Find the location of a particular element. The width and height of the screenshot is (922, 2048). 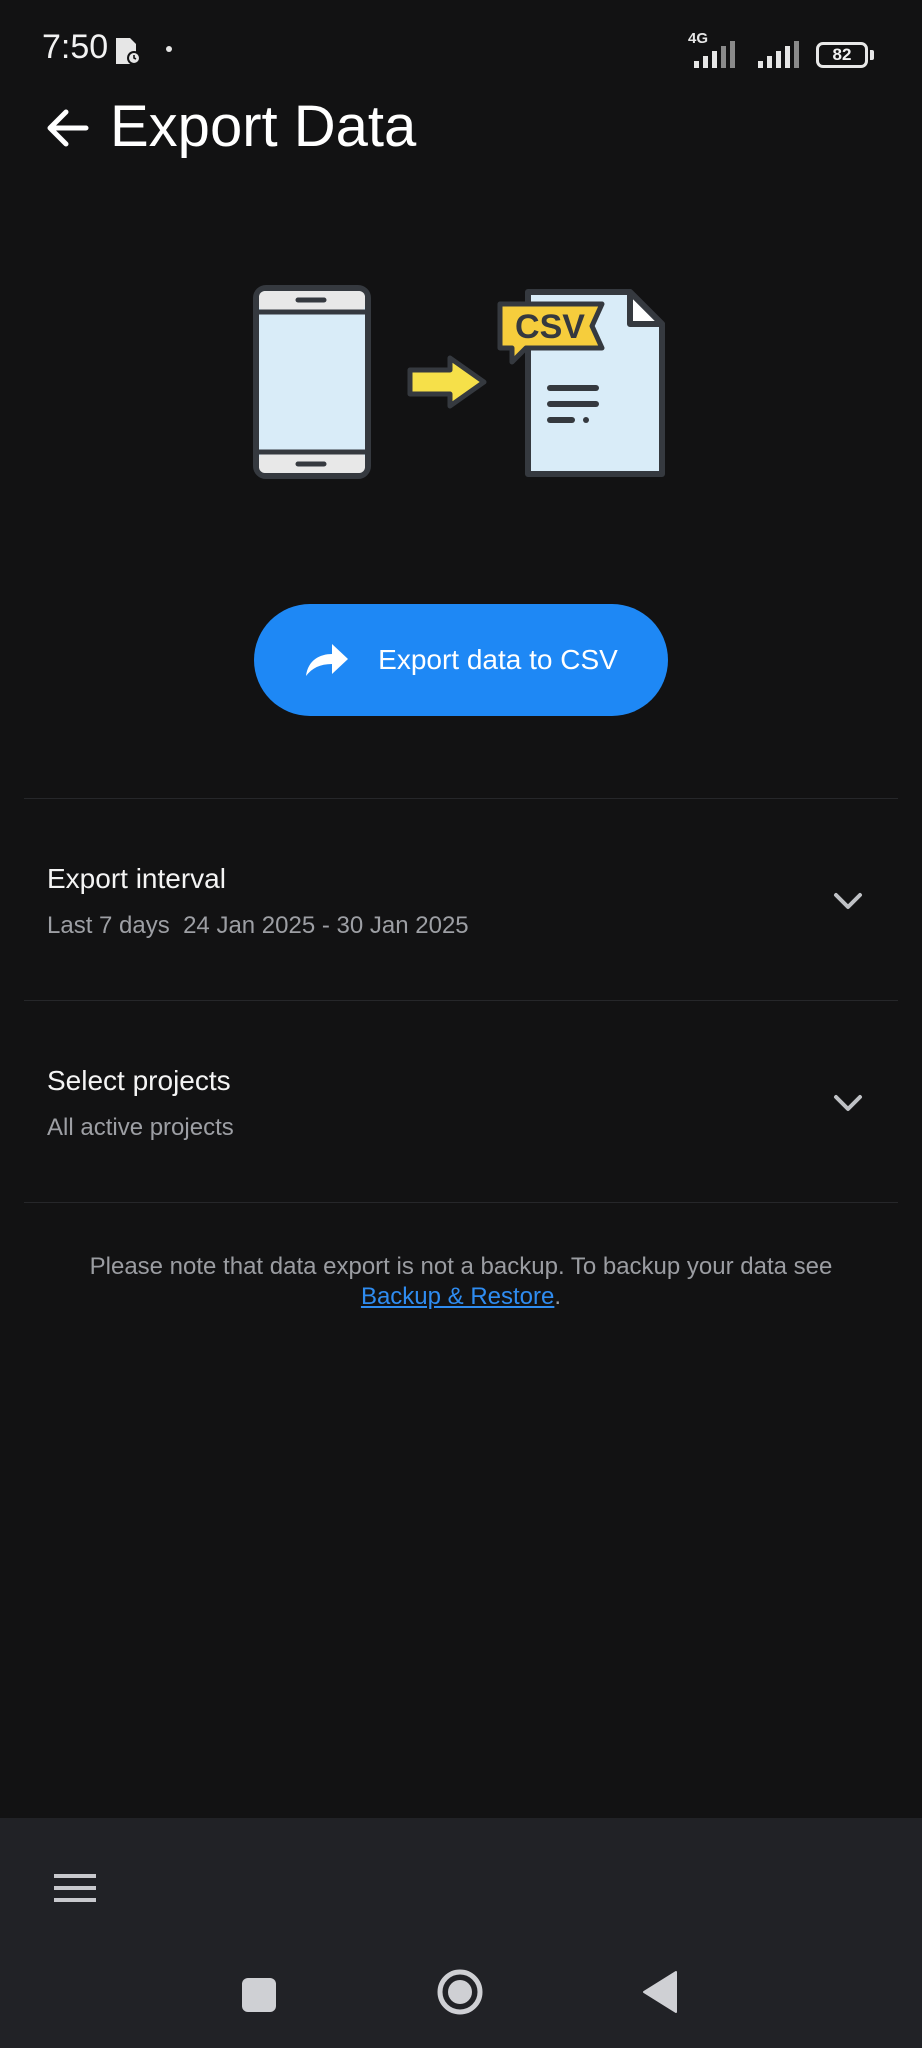

select-projects-value: All active projects is located at coordinates (140, 1127).